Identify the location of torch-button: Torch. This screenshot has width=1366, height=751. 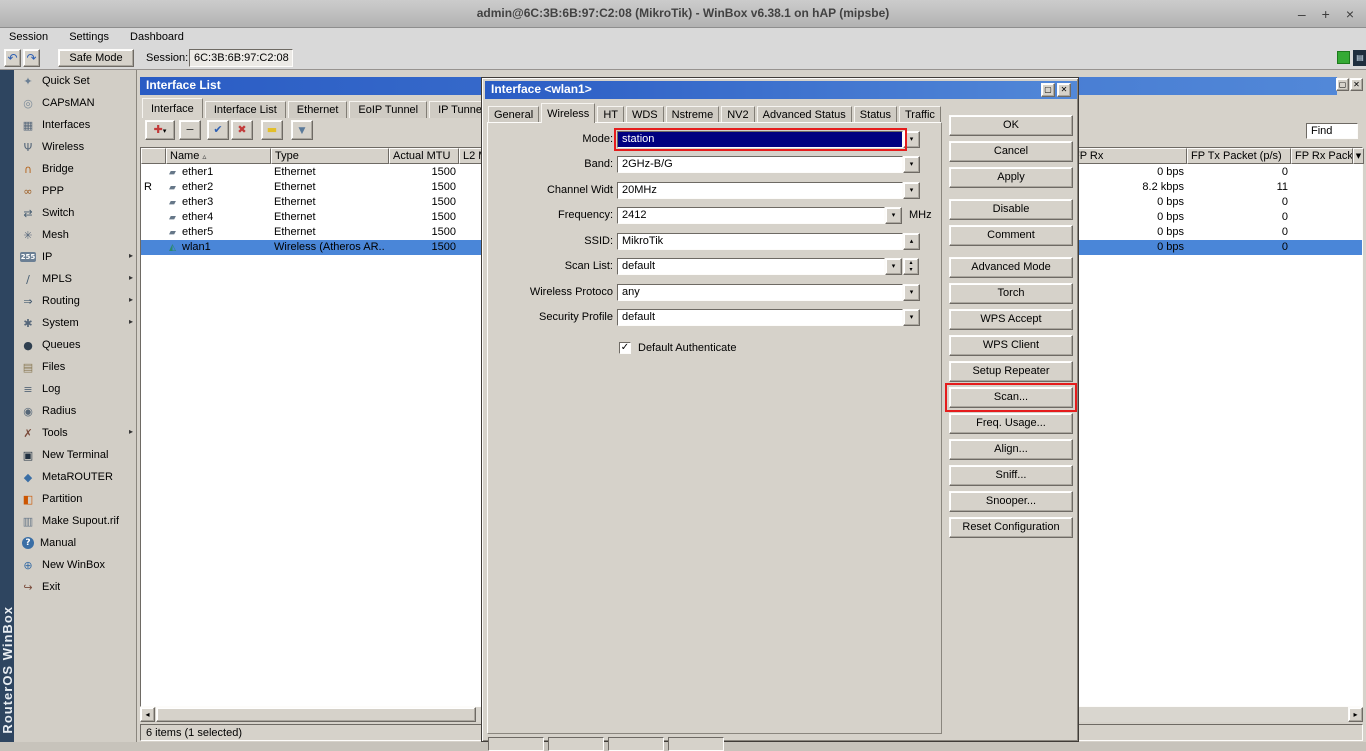
(1011, 293).